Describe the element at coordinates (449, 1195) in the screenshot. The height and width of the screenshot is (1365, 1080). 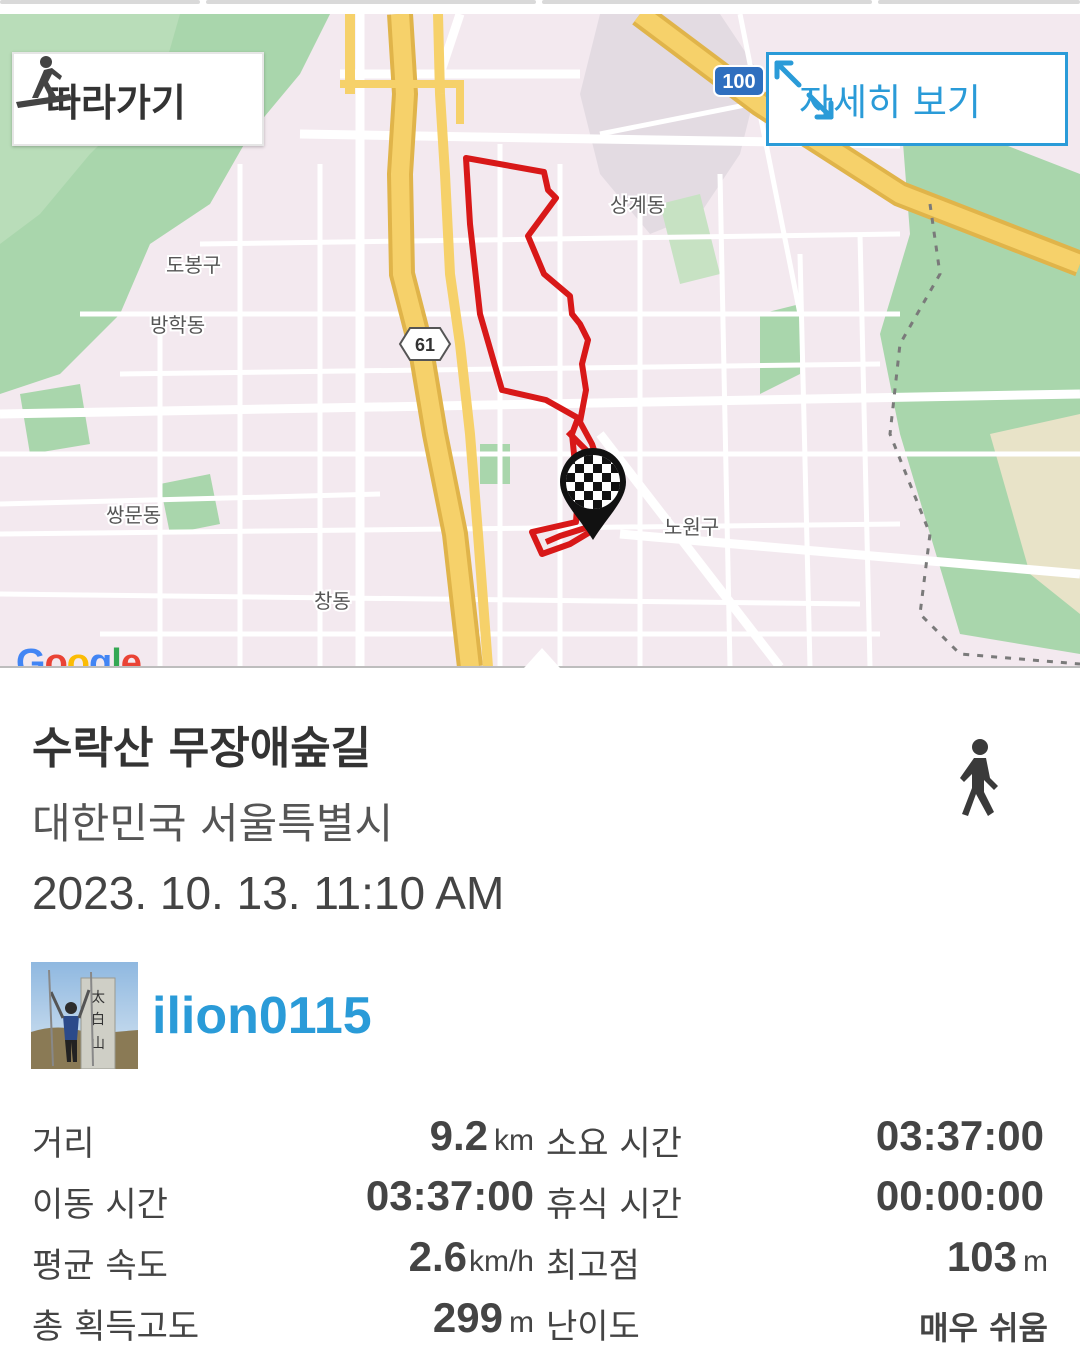
I see `stat-value-moving-time: 03:37:00` at that location.